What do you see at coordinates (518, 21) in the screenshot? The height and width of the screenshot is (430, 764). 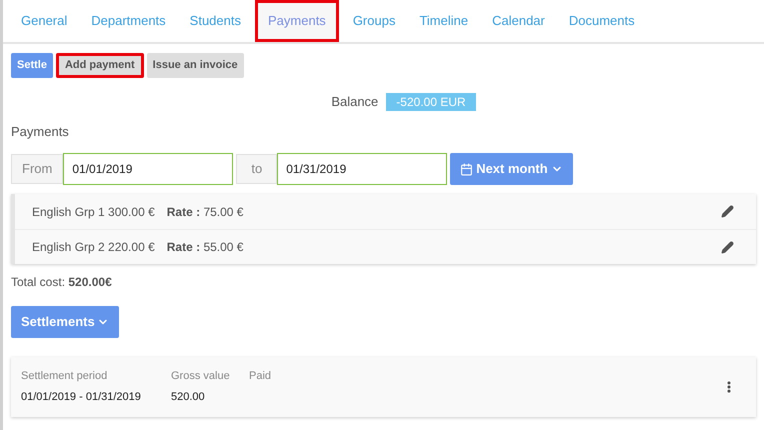 I see `tab: Calendar` at bounding box center [518, 21].